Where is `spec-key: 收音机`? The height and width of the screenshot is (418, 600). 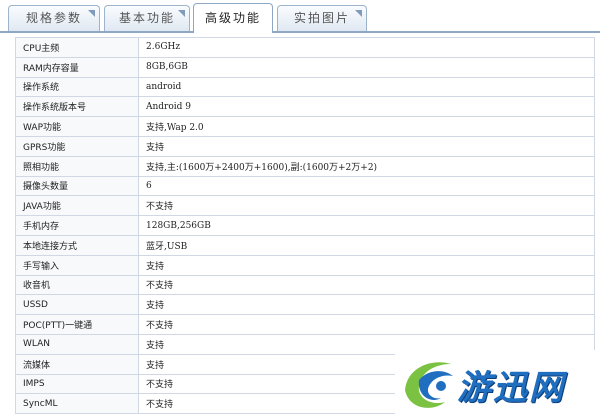
spec-key: 收音机 is located at coordinates (77, 285).